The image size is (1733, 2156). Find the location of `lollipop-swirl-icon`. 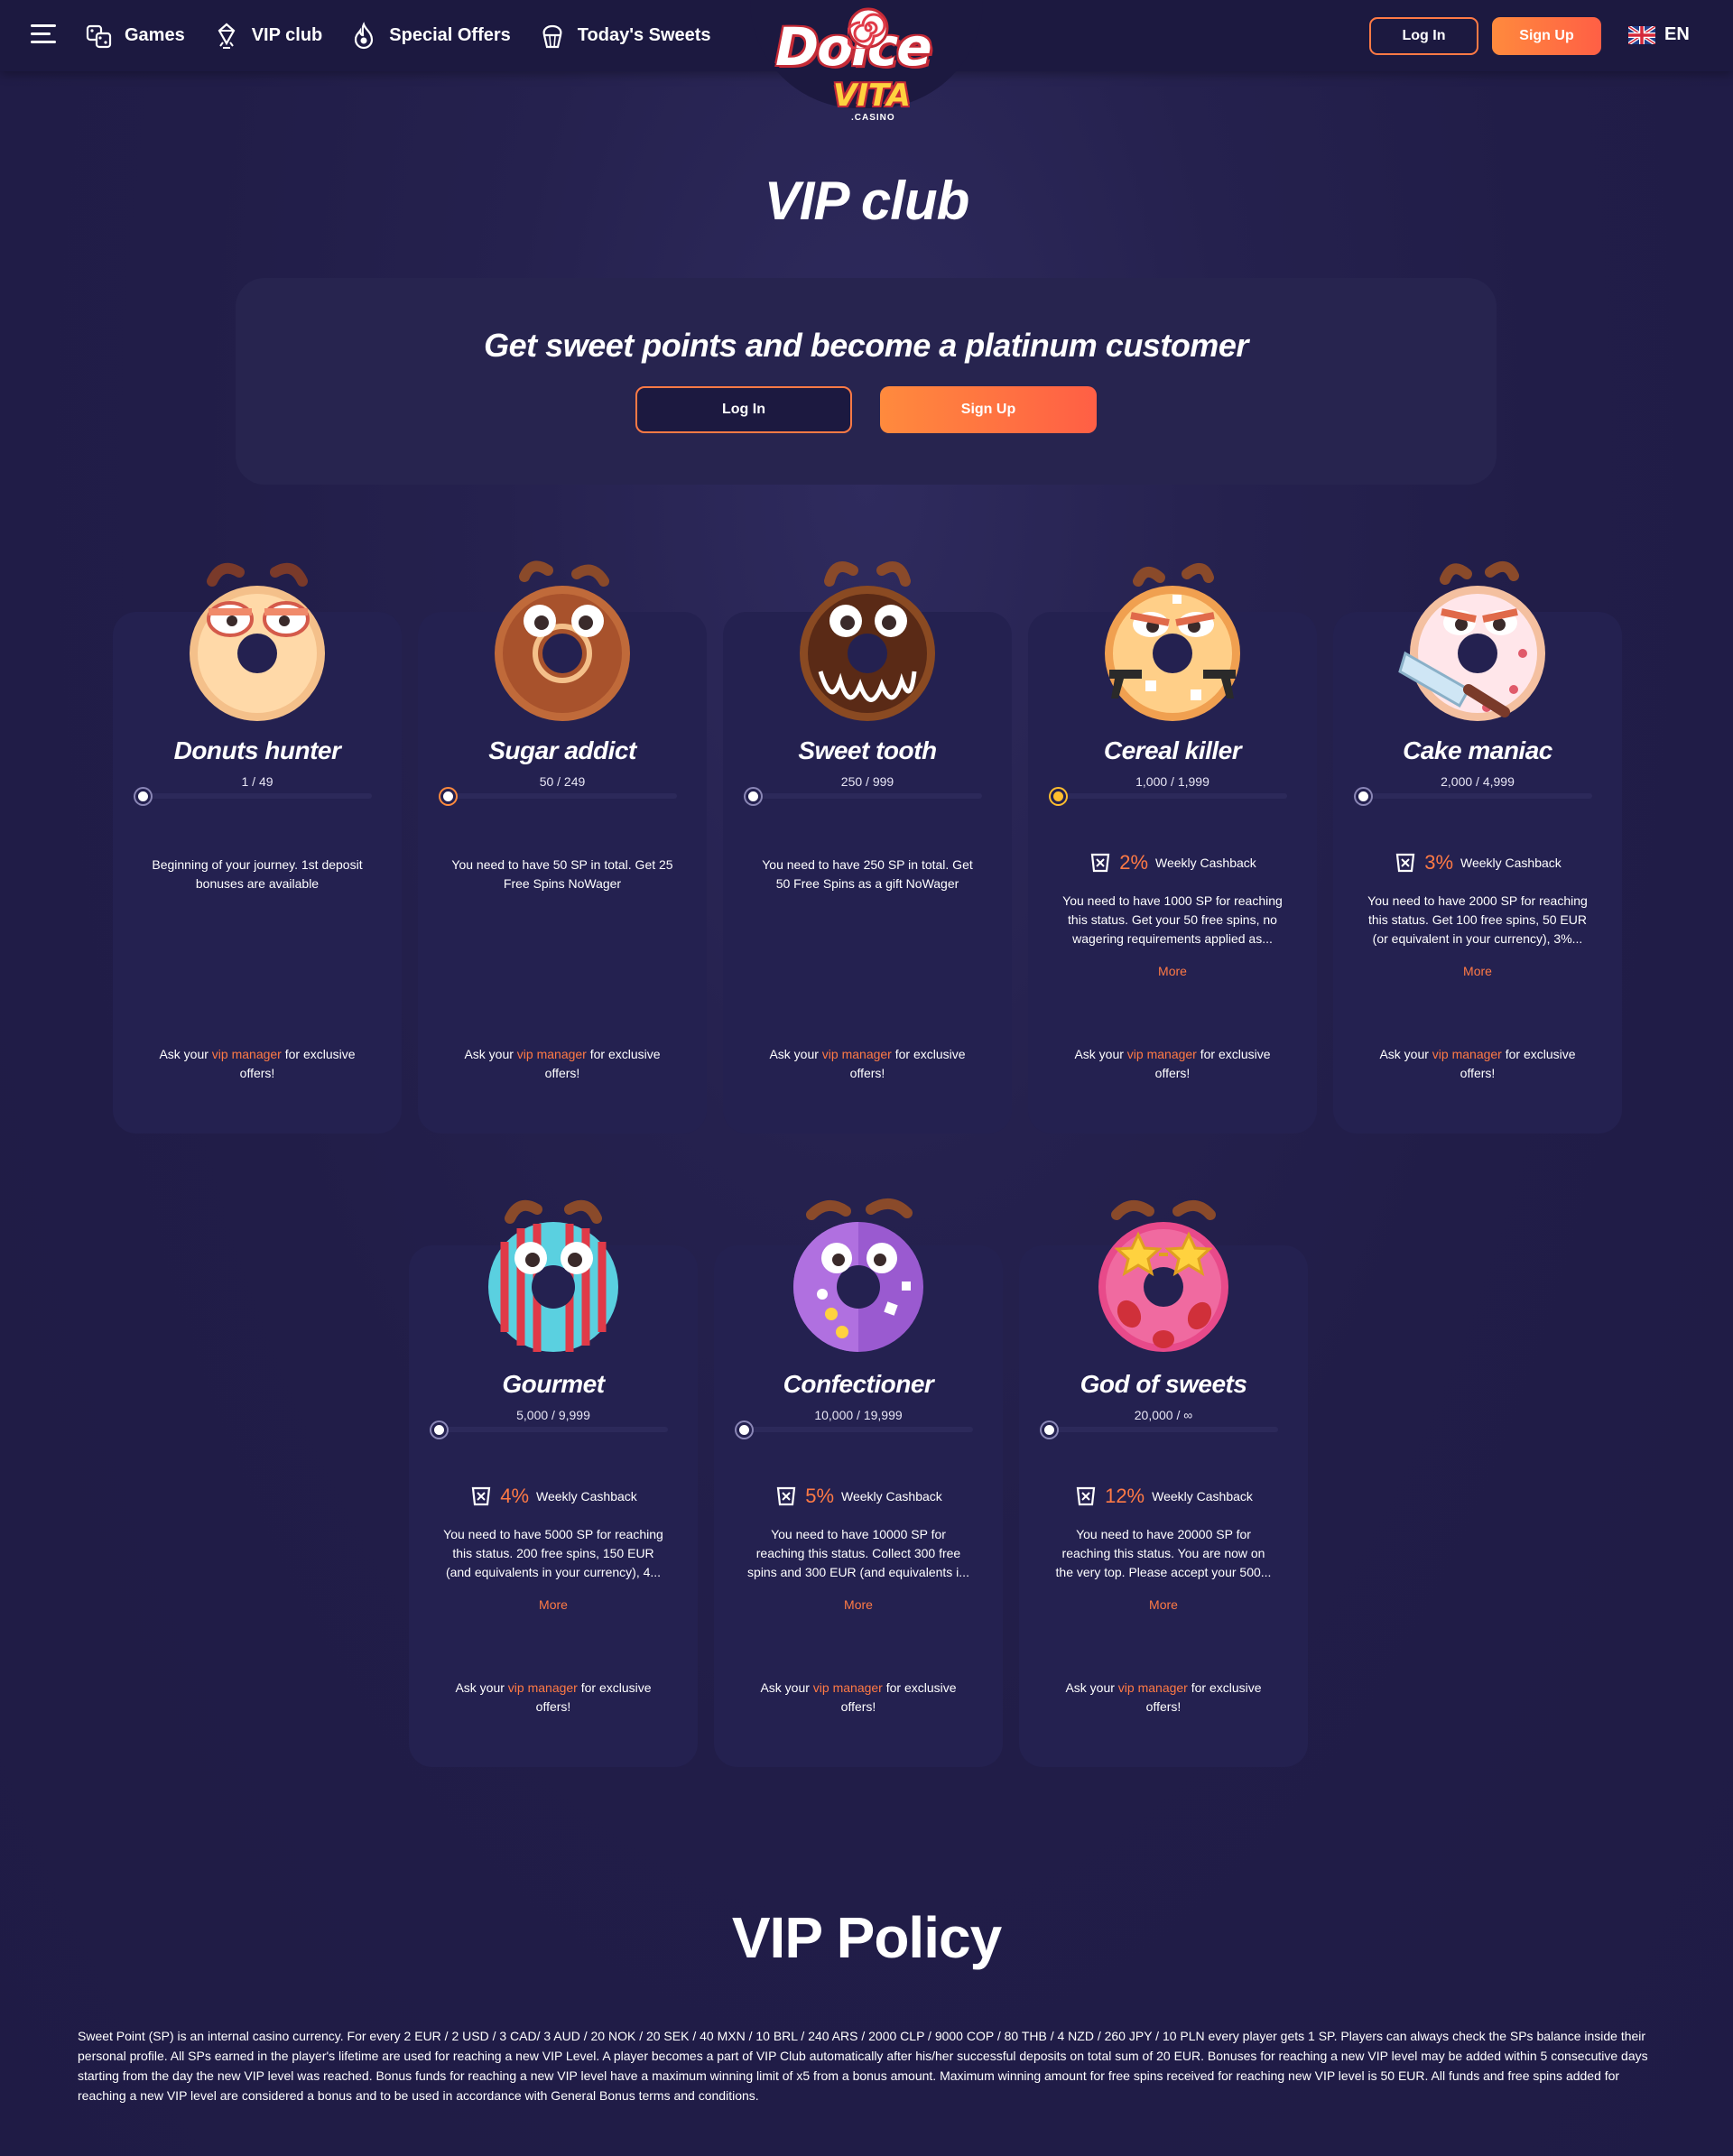

lollipop-swirl-icon is located at coordinates (868, 28).